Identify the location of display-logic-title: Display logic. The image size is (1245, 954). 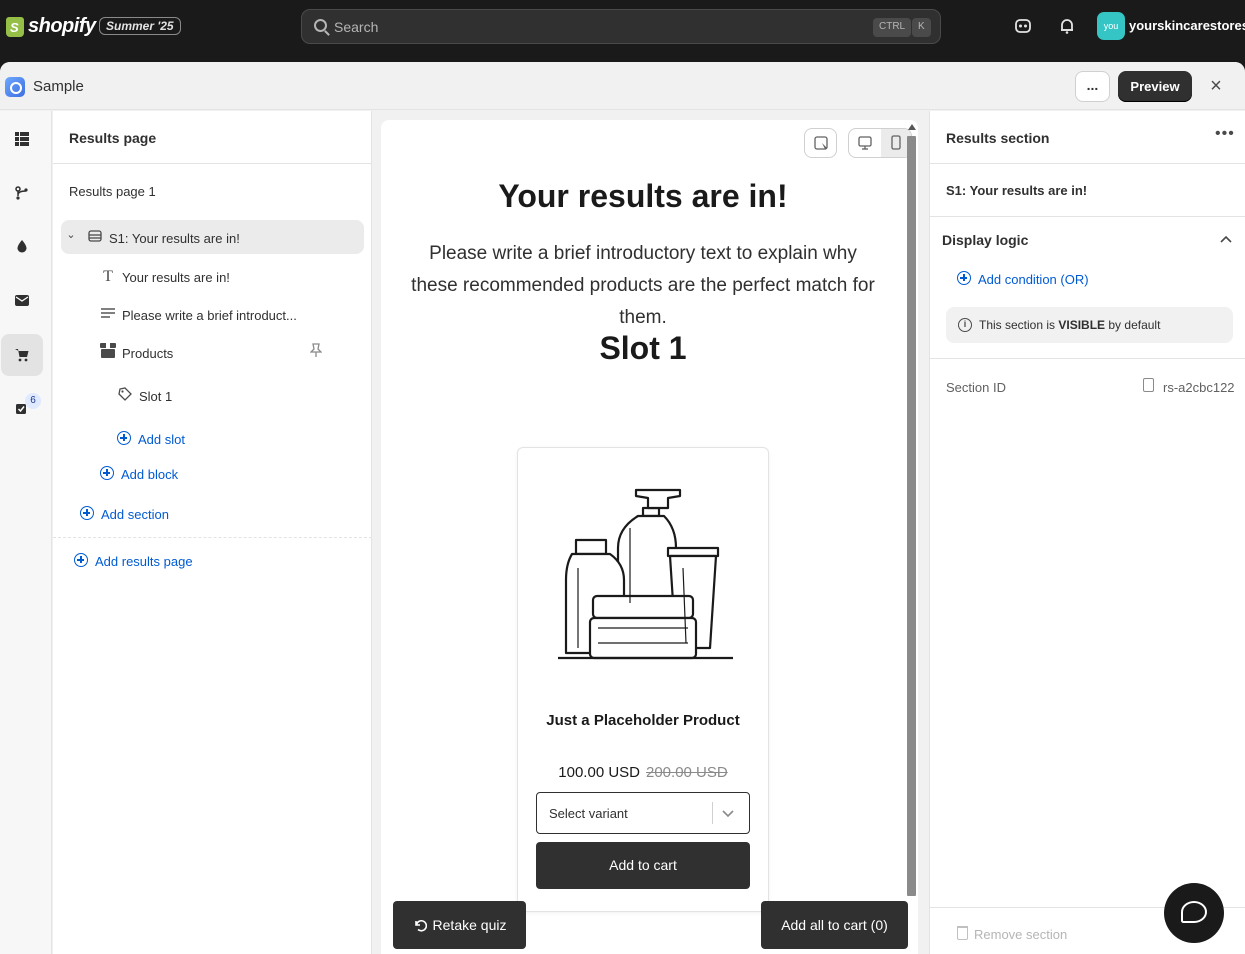
(985, 240).